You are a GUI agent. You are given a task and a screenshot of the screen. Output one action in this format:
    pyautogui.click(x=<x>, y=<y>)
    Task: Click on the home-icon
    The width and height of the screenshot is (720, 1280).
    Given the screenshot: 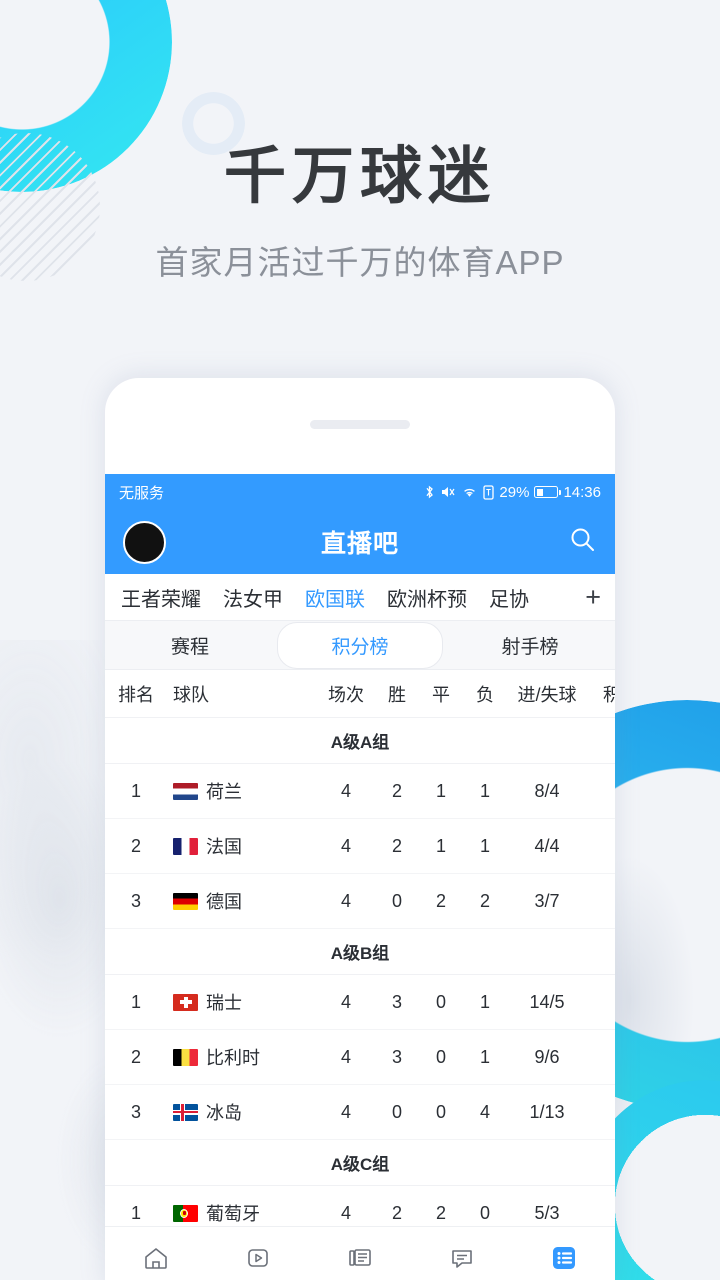 What is the action you would take?
    pyautogui.click(x=156, y=1258)
    